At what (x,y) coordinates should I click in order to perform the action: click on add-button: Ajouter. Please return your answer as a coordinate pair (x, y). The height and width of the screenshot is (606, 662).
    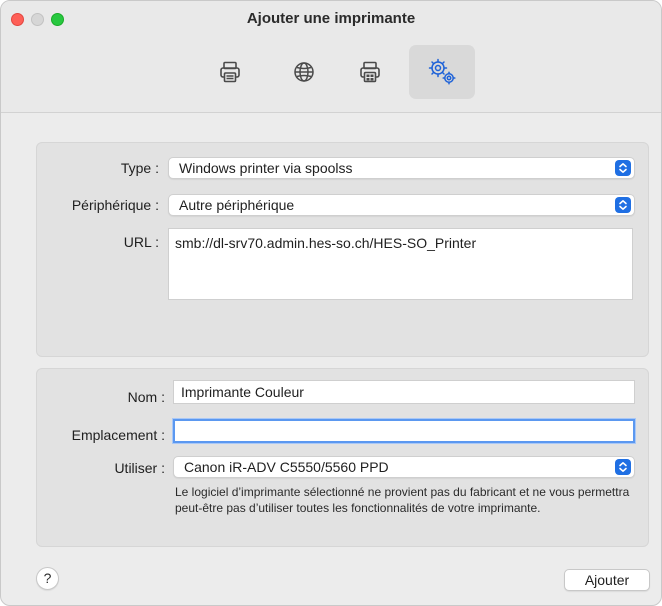
    Looking at the image, I should click on (607, 580).